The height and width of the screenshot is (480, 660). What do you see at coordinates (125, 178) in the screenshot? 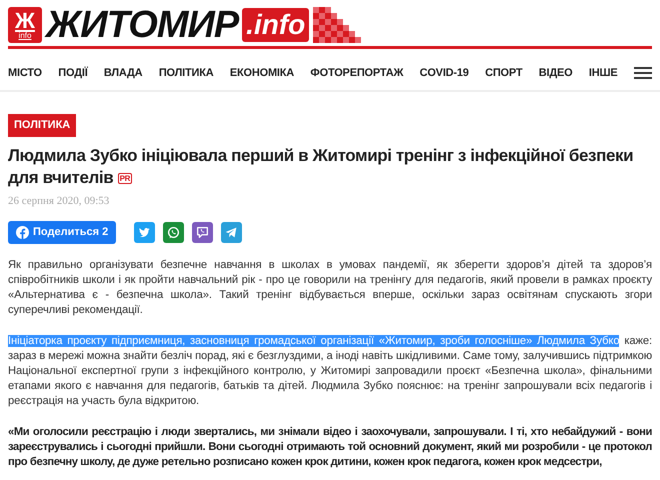
I see `pr-badge: PR` at bounding box center [125, 178].